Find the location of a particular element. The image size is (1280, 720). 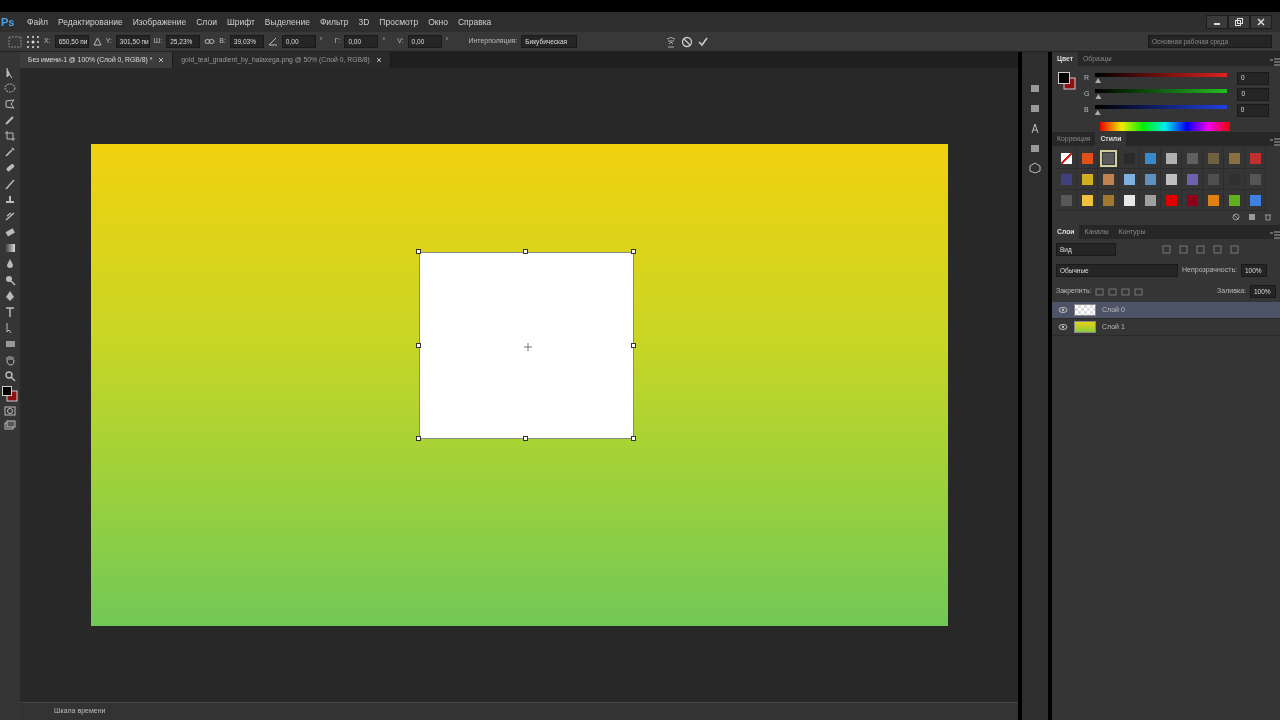

stamp-icon is located at coordinates (10, 200).